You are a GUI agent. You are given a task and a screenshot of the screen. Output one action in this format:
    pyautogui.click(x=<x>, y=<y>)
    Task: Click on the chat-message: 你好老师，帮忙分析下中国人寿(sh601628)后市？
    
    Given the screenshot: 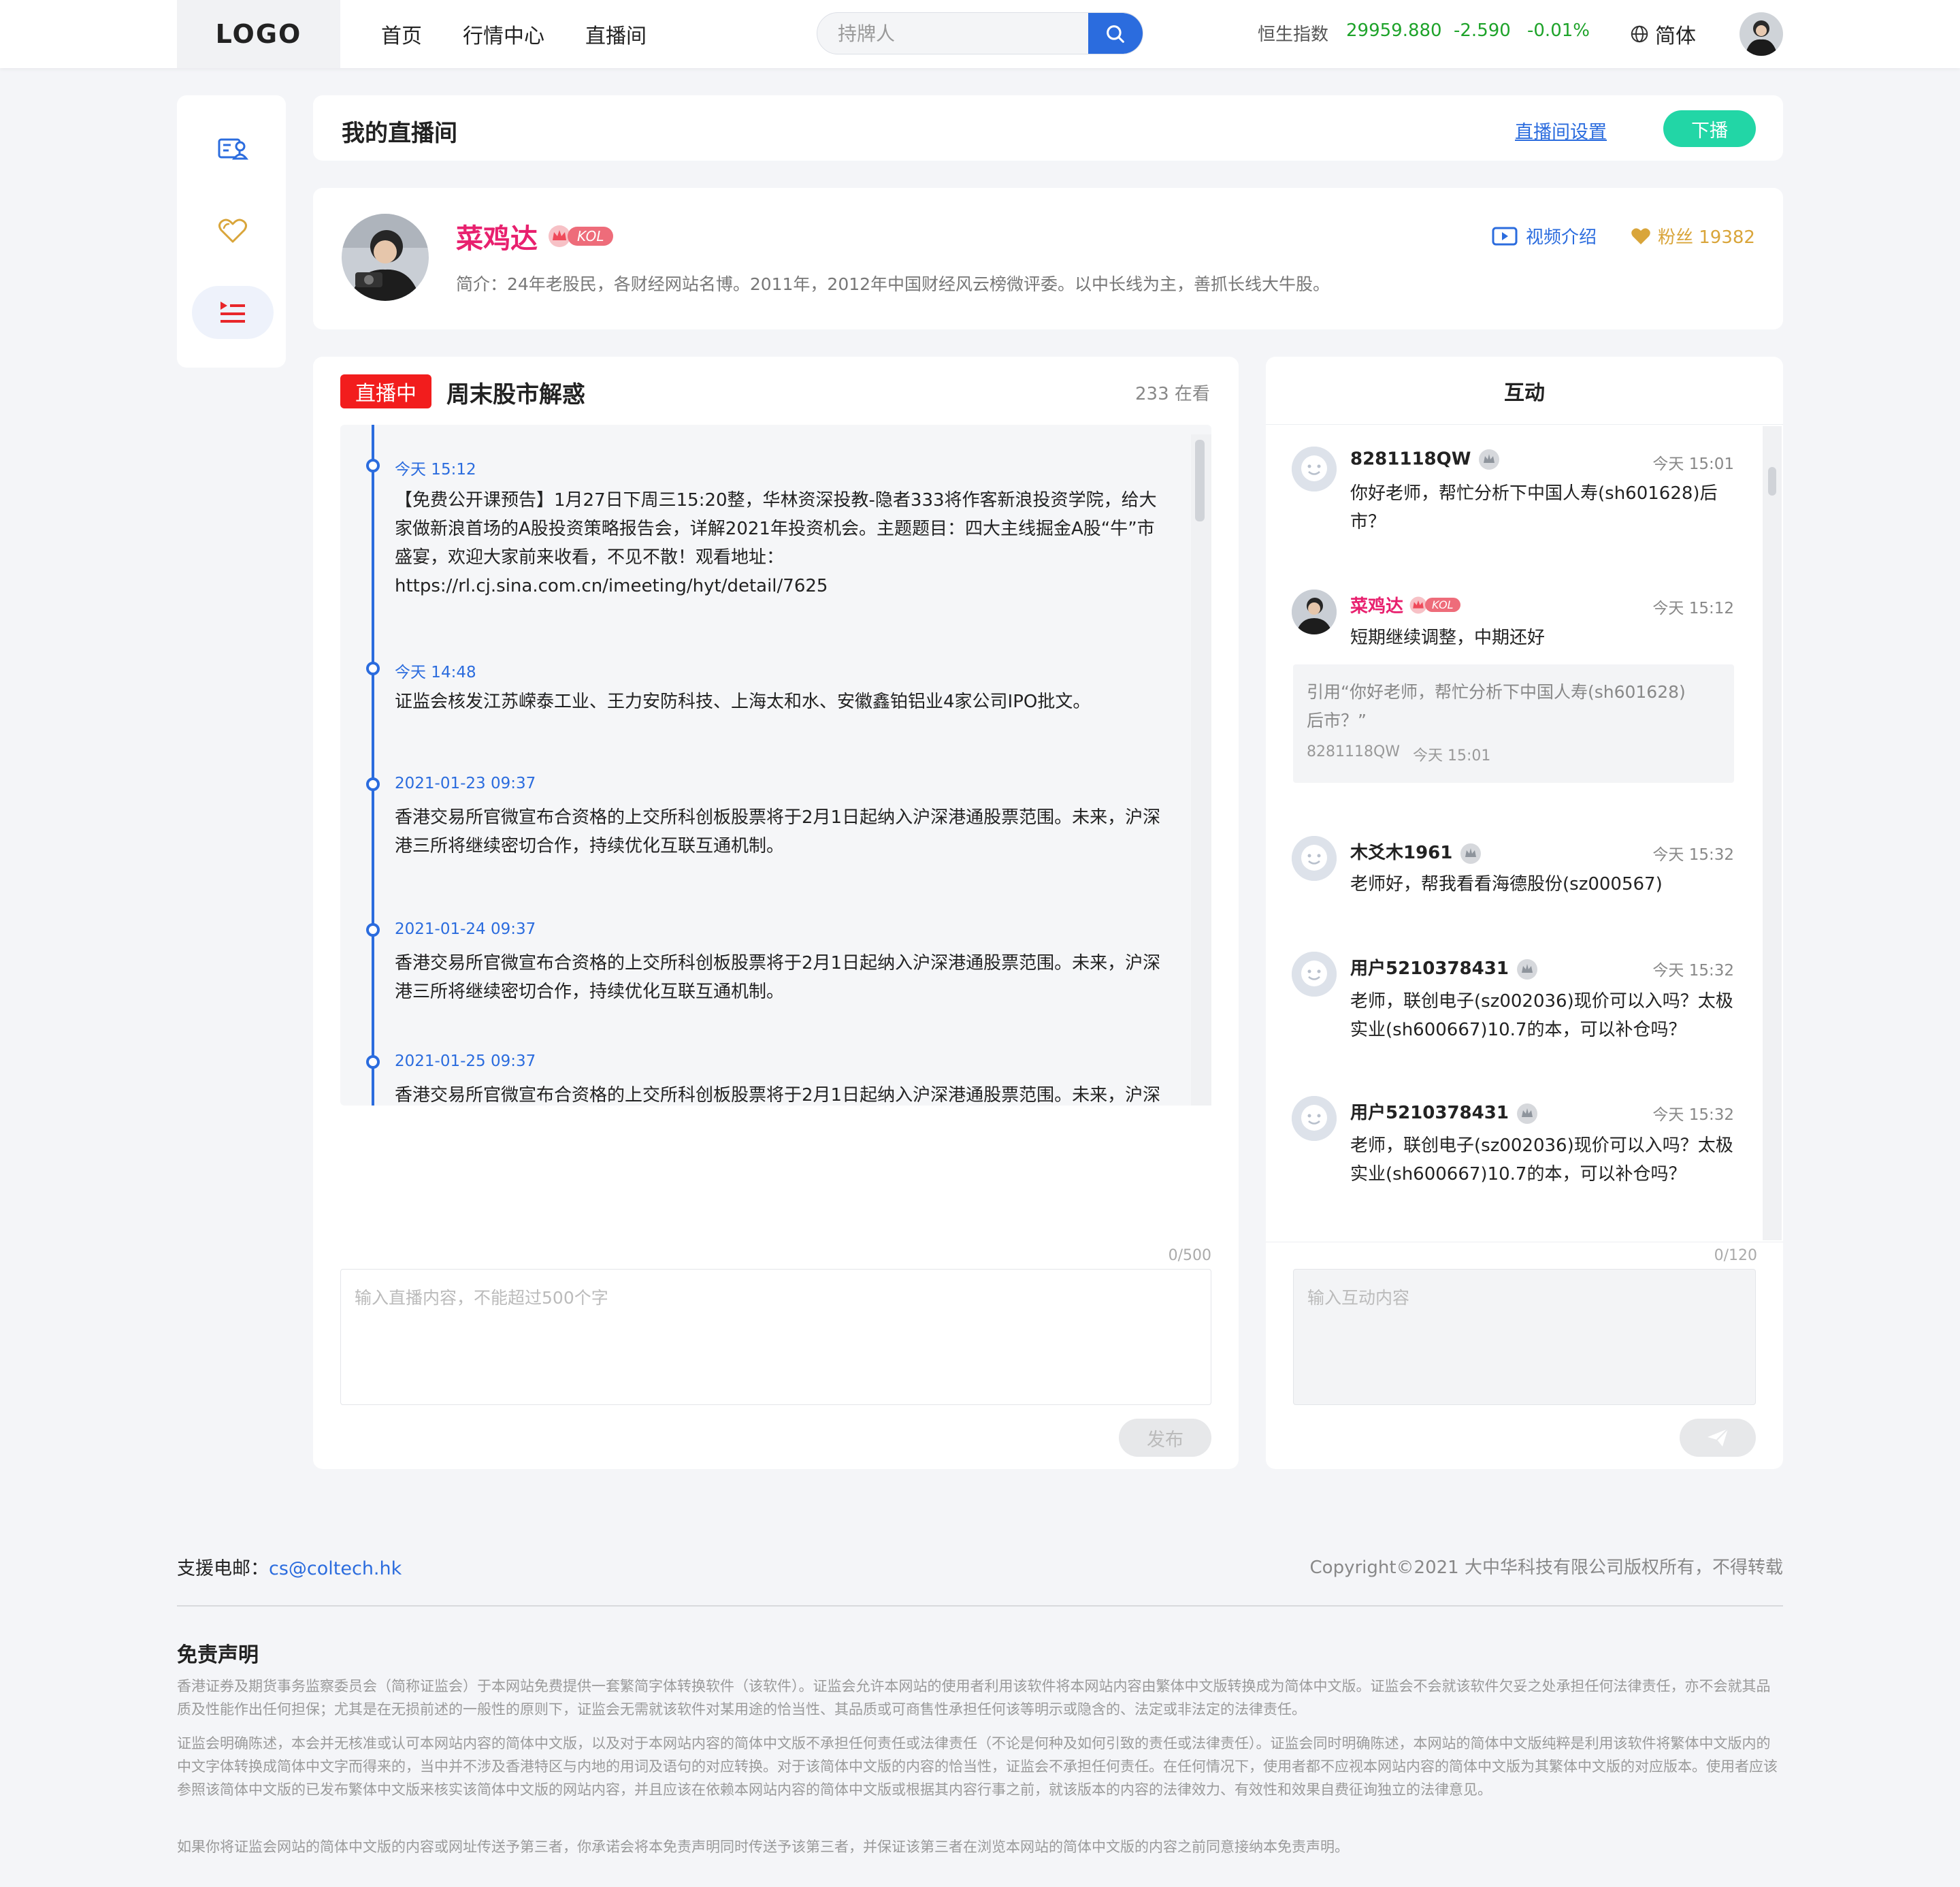 What is the action you would take?
    pyautogui.click(x=1534, y=507)
    